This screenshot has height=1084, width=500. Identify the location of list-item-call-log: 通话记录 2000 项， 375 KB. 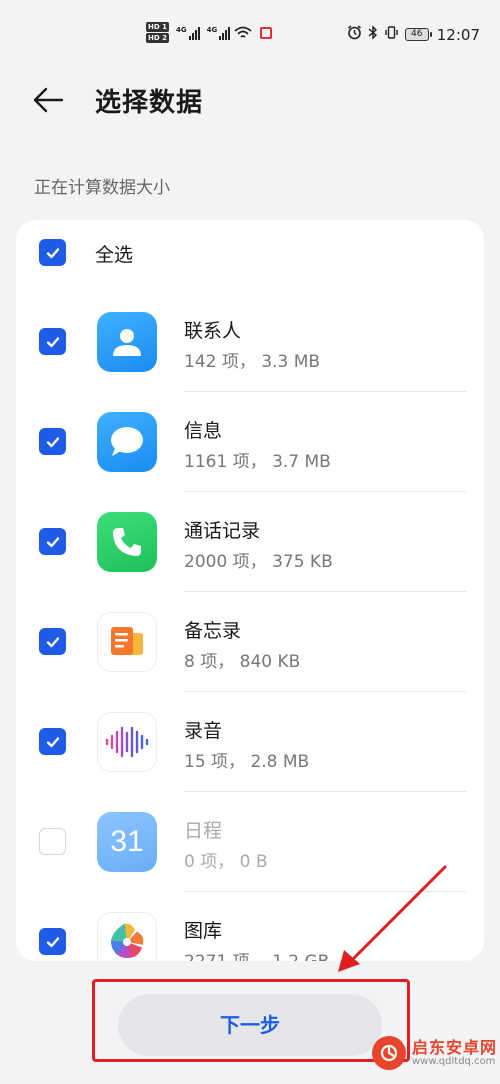
(250, 496).